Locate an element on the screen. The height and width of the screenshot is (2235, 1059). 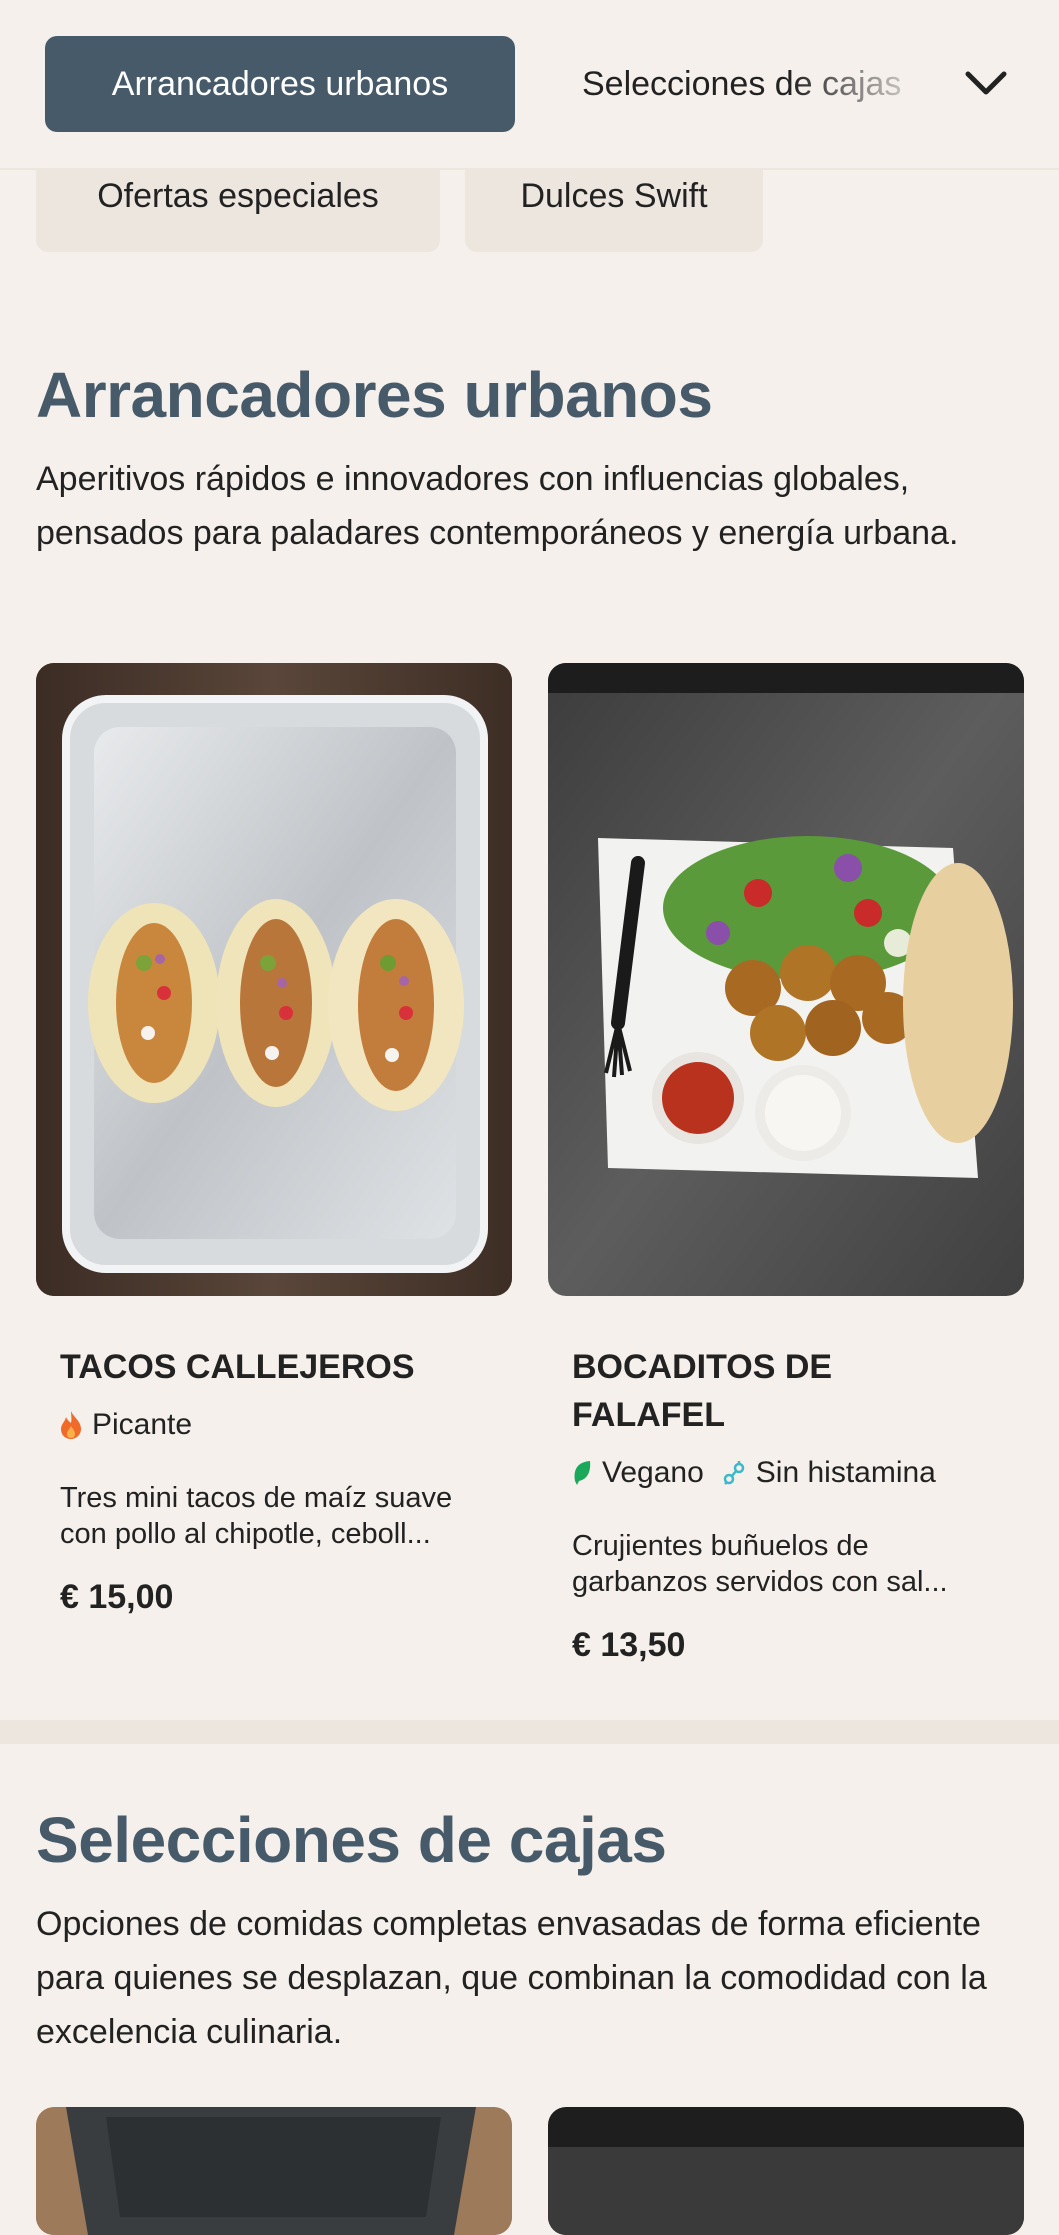
tag-spicy: Picante is located at coordinates (126, 1425).